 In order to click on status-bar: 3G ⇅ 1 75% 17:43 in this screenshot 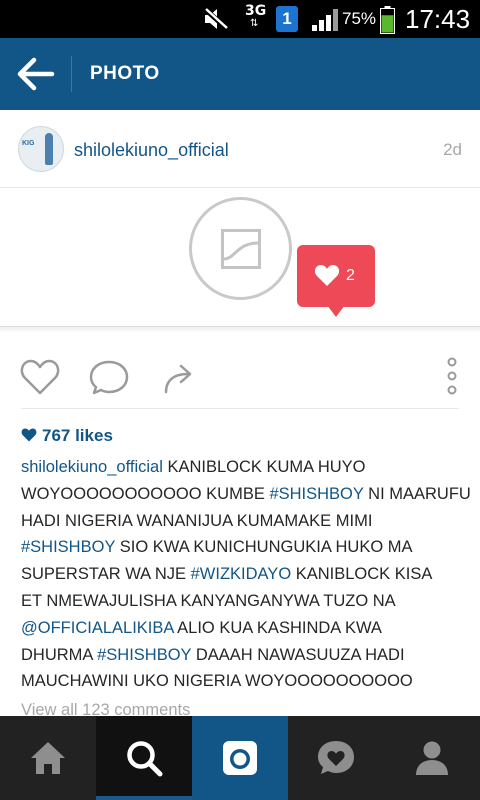, I will do `click(240, 19)`.